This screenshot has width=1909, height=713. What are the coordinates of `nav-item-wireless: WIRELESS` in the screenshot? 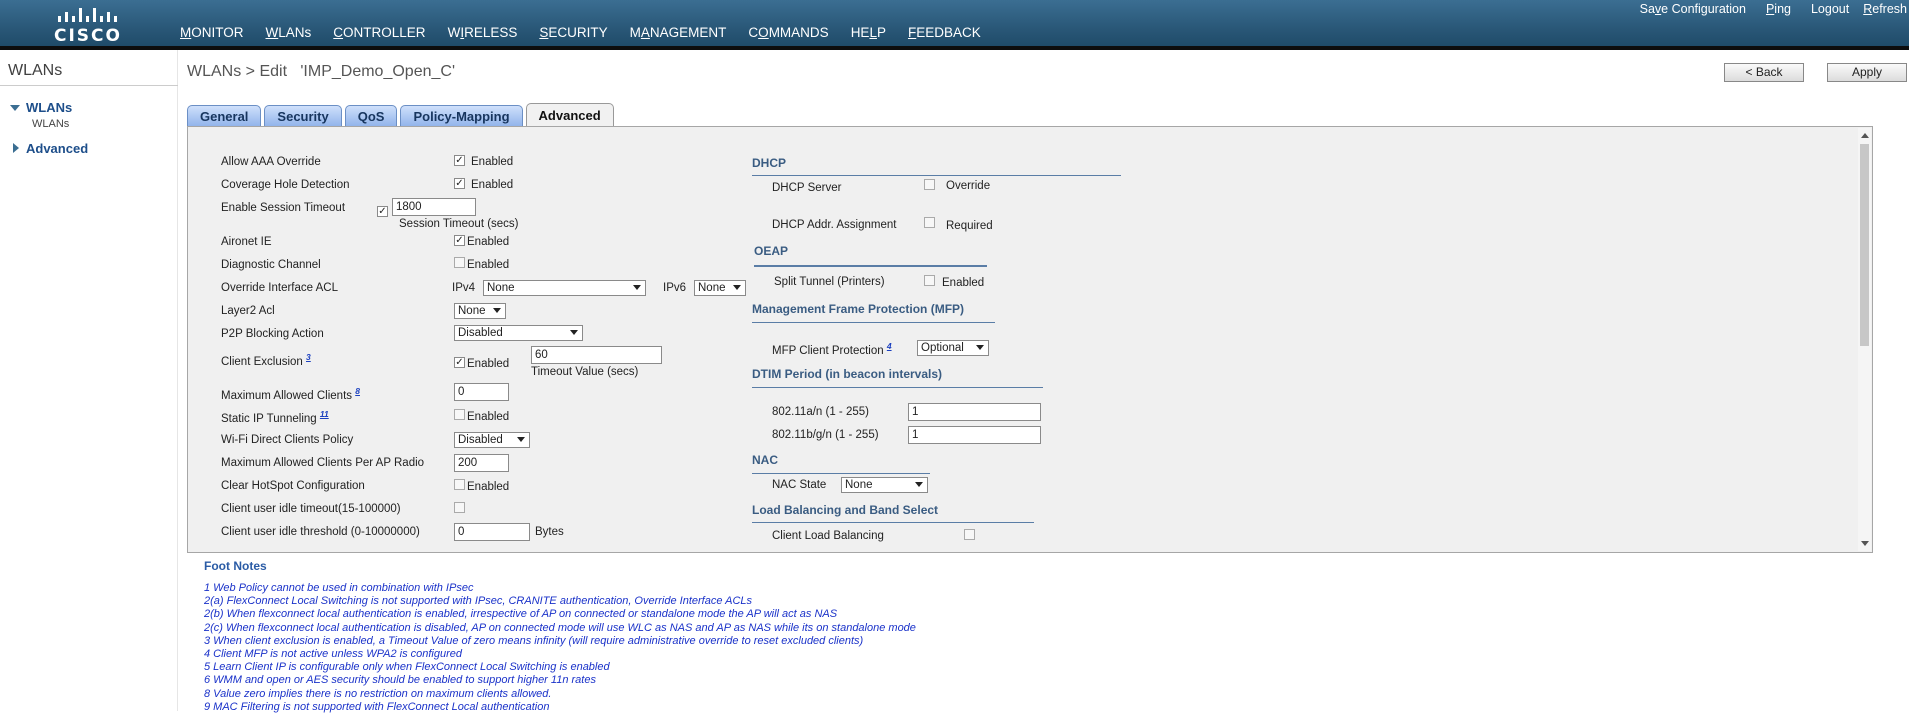 It's located at (483, 32).